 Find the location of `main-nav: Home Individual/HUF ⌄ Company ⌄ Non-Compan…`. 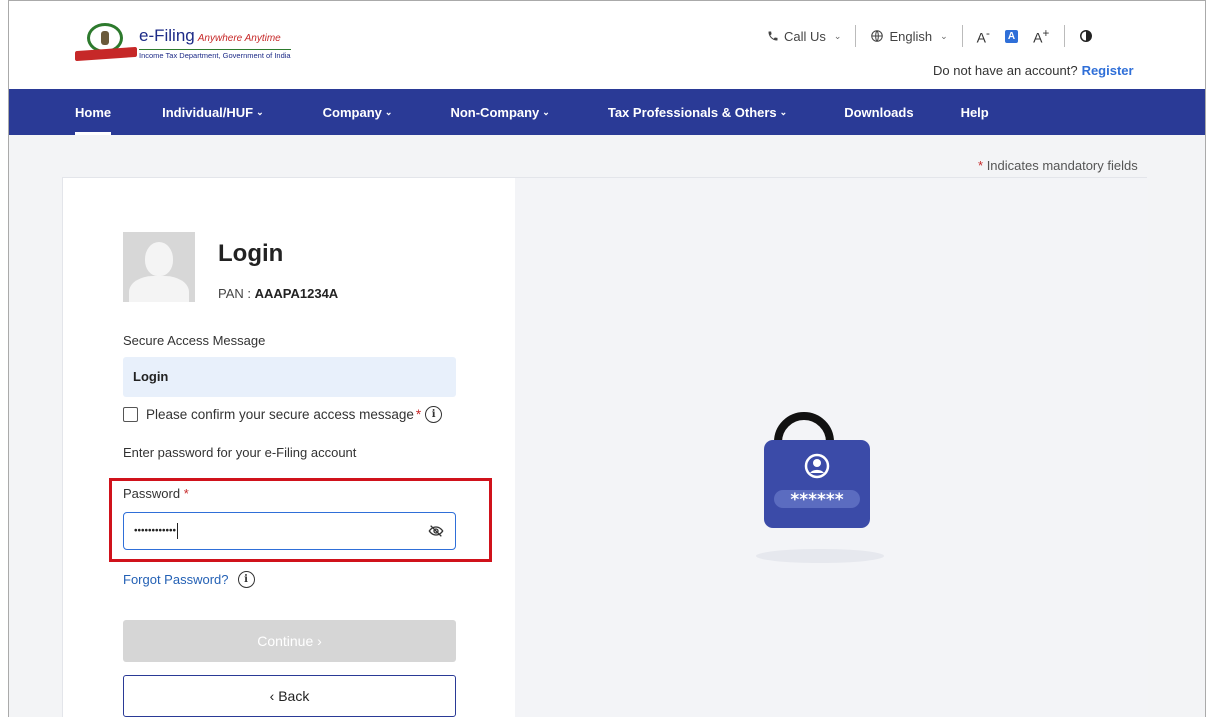

main-nav: Home Individual/HUF ⌄ Company ⌄ Non-Compan… is located at coordinates (607, 112).